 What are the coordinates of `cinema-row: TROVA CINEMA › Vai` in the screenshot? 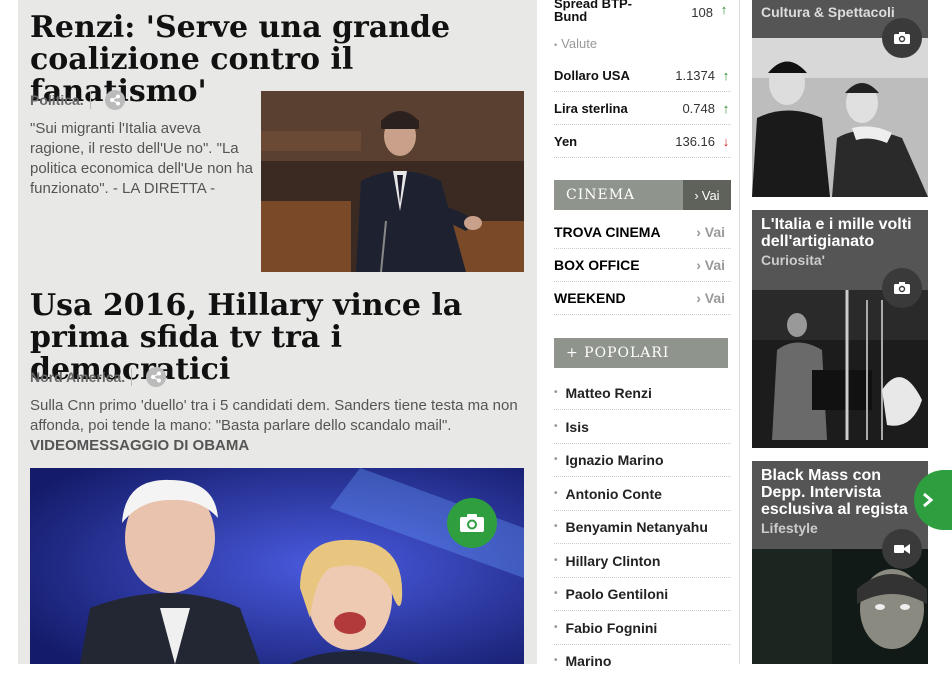 It's located at (642, 232).